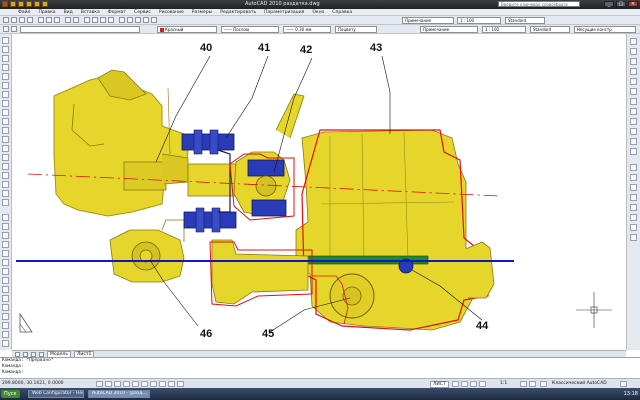 This screenshot has height=400, width=640. Describe the element at coordinates (5, 112) in the screenshot. I see `spline-icon` at that location.